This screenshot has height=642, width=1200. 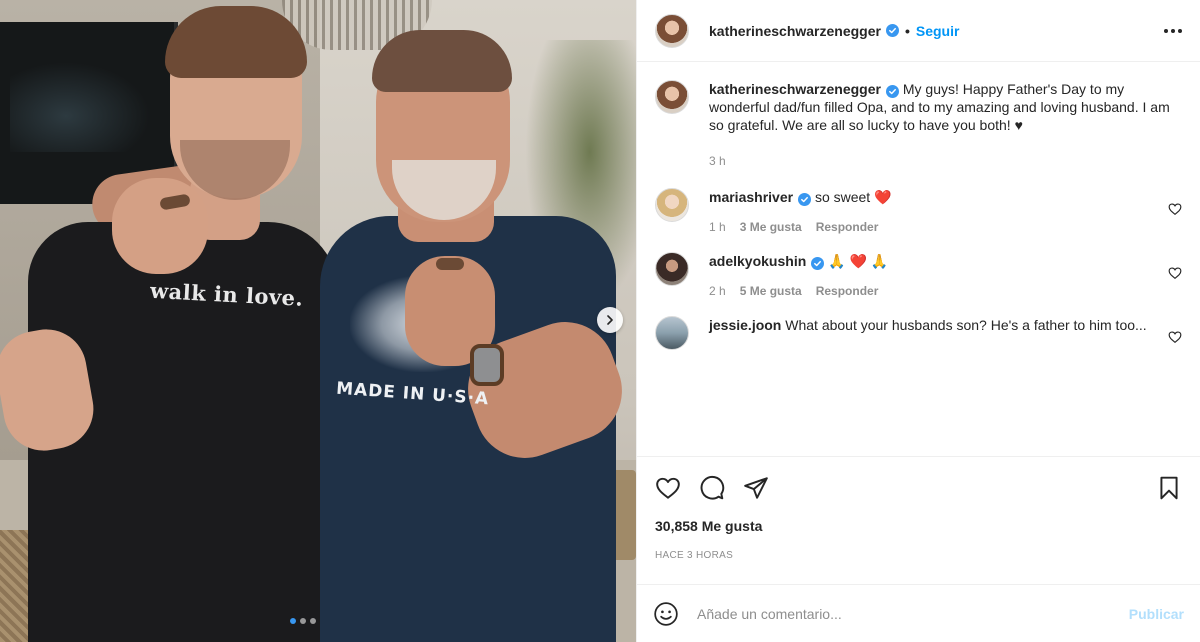 I want to click on post-header: katherineschwarzenegger • Seguir, so click(x=918, y=31).